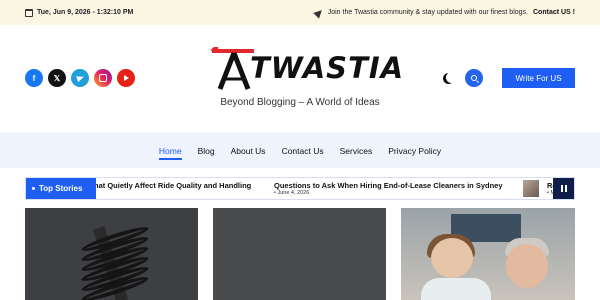 The height and width of the screenshot is (300, 600). Describe the element at coordinates (248, 151) in the screenshot. I see `nav-item-about-us: About Us` at that location.